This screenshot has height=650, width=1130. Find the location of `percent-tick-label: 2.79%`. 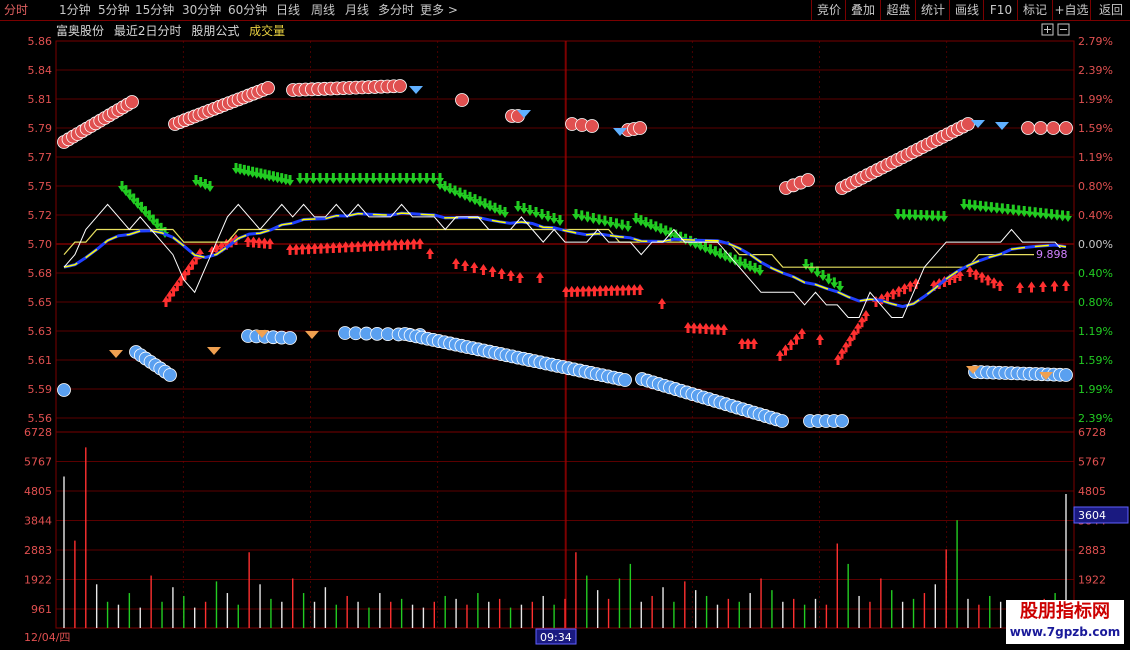

percent-tick-label: 2.79% is located at coordinates (1095, 41).